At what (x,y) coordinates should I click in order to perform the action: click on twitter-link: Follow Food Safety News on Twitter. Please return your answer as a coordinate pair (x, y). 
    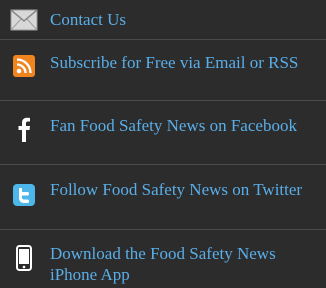
    Looking at the image, I should click on (187, 189).